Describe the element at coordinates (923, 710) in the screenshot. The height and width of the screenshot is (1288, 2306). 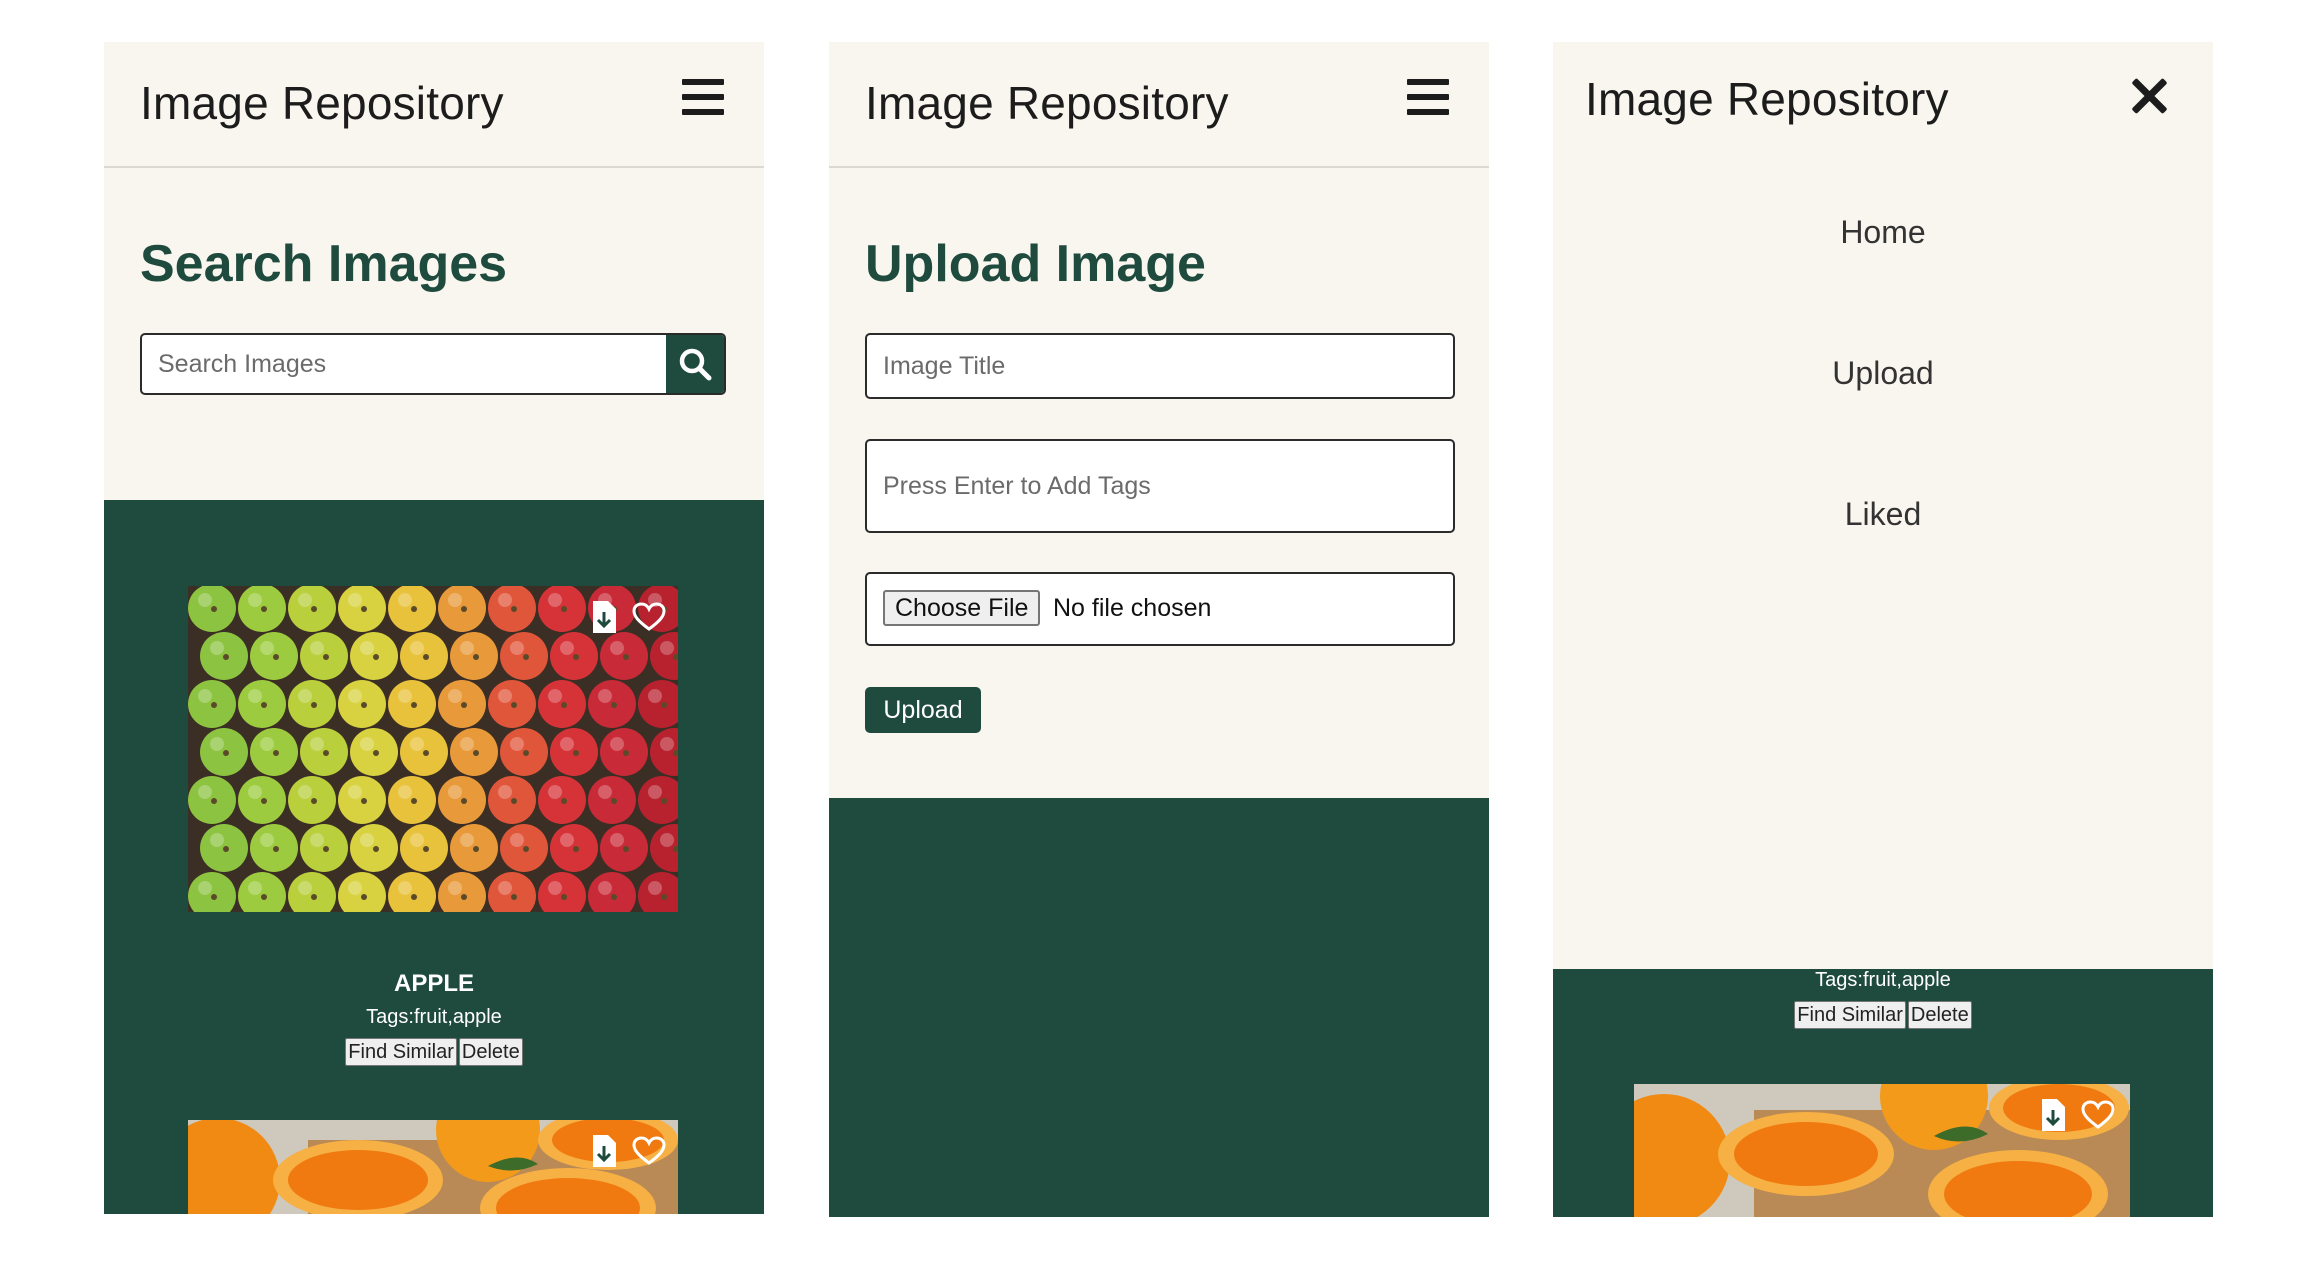
I see `upload-button: Upload` at that location.